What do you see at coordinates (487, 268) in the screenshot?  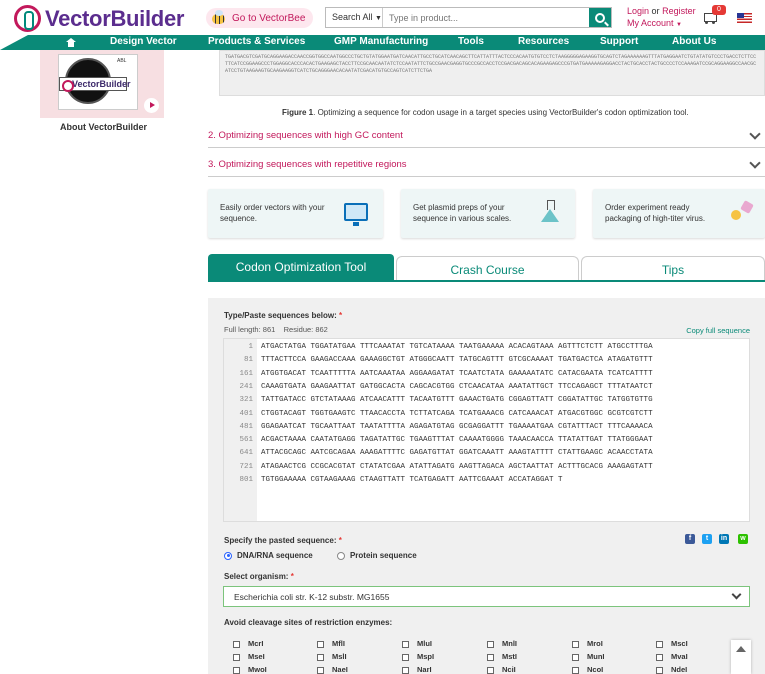 I see `tab-crash-course: Crash Course` at bounding box center [487, 268].